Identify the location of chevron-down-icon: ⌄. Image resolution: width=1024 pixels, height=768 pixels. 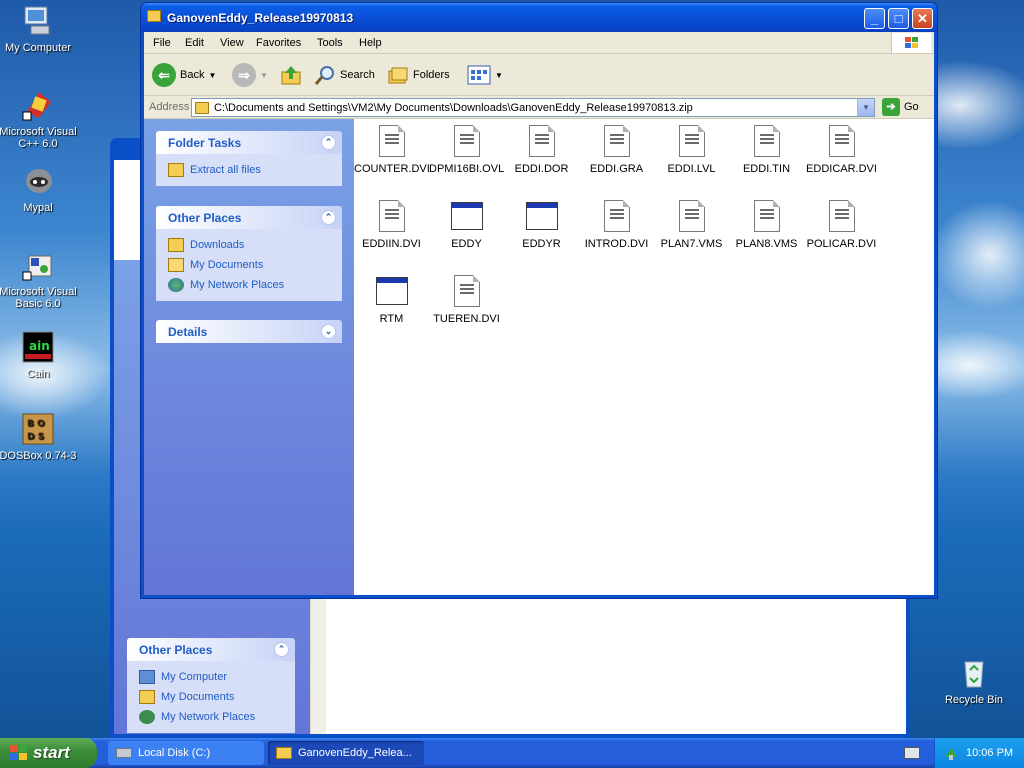
(328, 331).